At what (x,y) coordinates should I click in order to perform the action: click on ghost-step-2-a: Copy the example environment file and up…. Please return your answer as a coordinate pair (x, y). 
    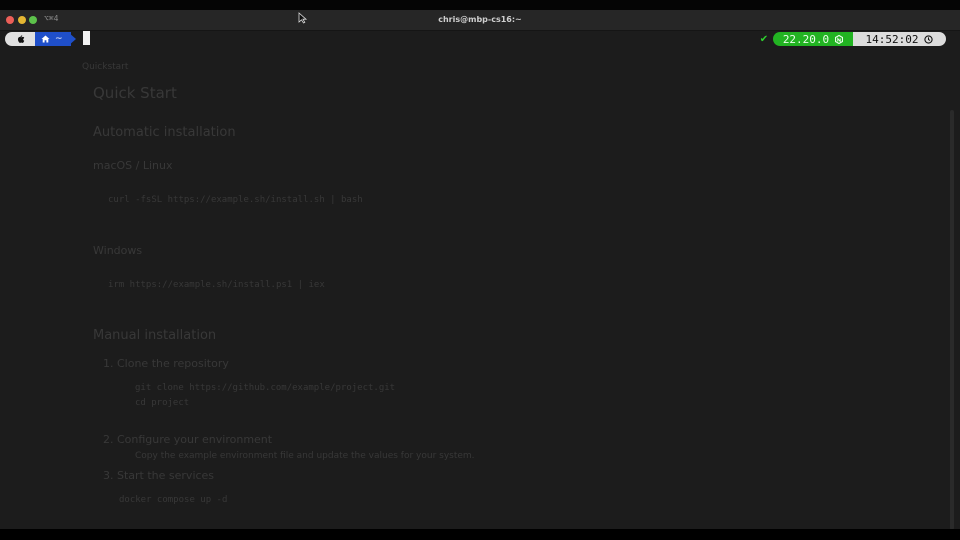
    Looking at the image, I should click on (305, 456).